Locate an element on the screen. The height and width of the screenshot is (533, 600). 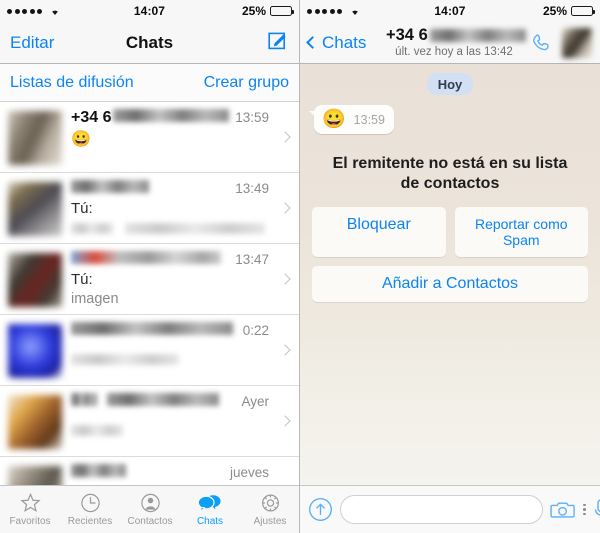
conversation-navbar: Chats +34 6 últ. vez hoy a las 13:42 is located at coordinates (450, 43).